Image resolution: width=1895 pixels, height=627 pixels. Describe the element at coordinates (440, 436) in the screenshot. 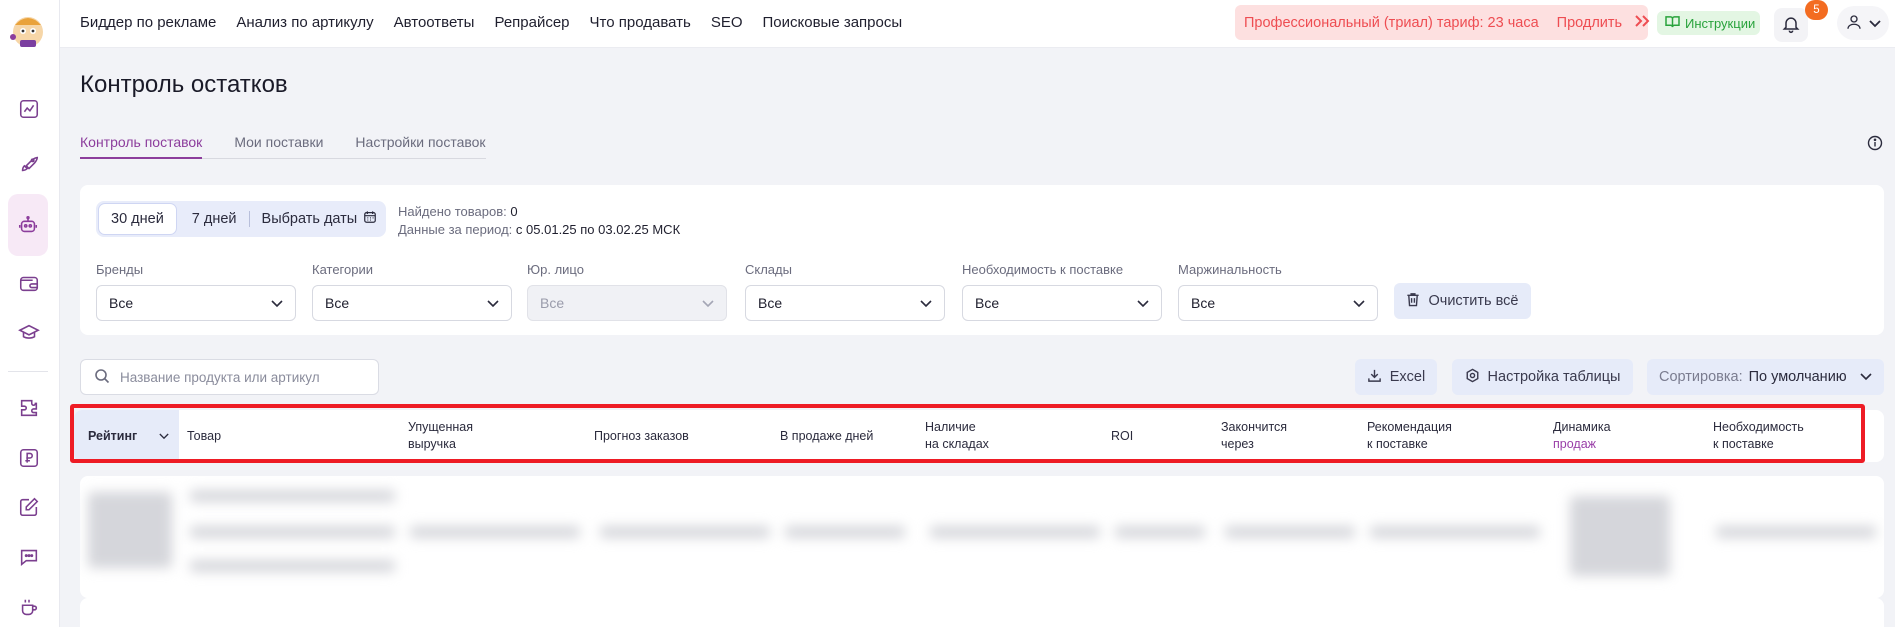

I see `column-header-lost-revenue: Упущенная выручка` at that location.